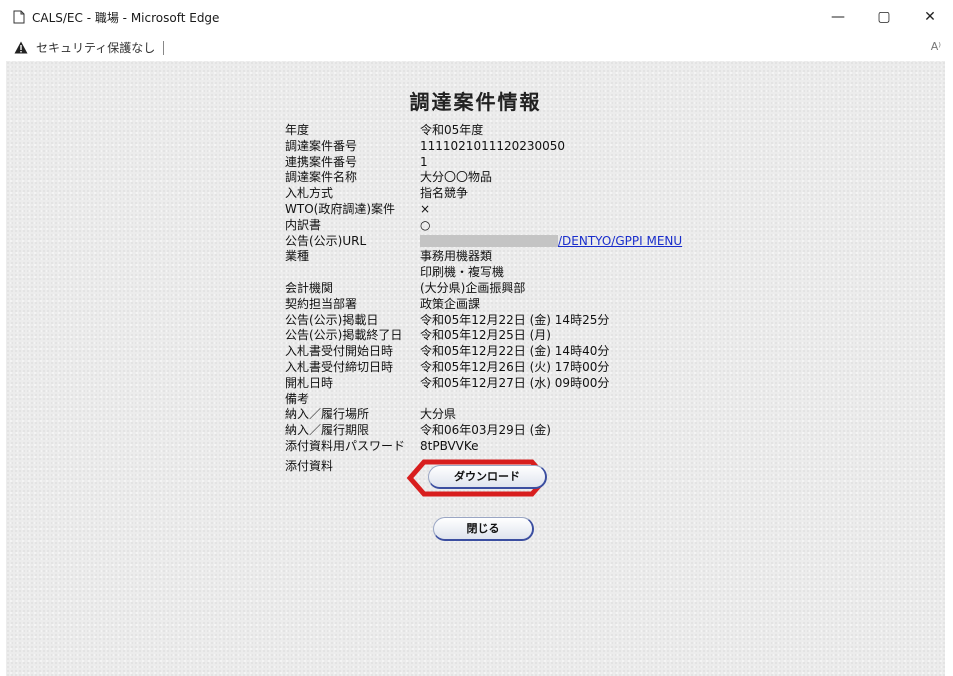  I want to click on info-row-procurement-name: 調達案件名称 大分〇〇物品, so click(483, 178).